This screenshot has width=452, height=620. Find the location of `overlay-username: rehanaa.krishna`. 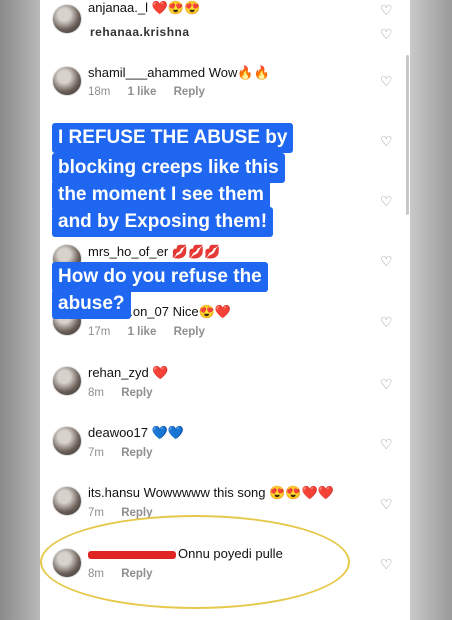

overlay-username: rehanaa.krishna is located at coordinates (140, 32).